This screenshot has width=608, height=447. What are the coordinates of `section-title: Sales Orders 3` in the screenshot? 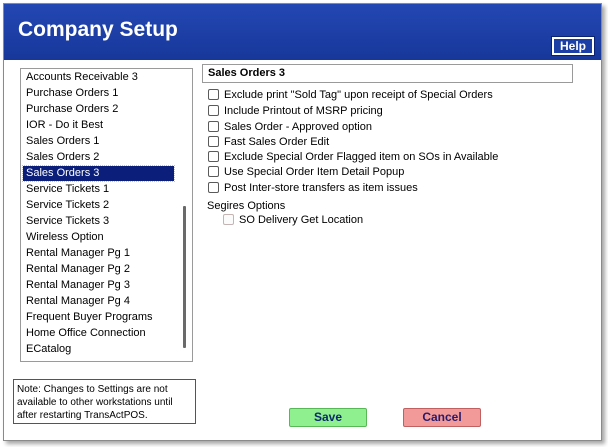 It's located at (387, 73).